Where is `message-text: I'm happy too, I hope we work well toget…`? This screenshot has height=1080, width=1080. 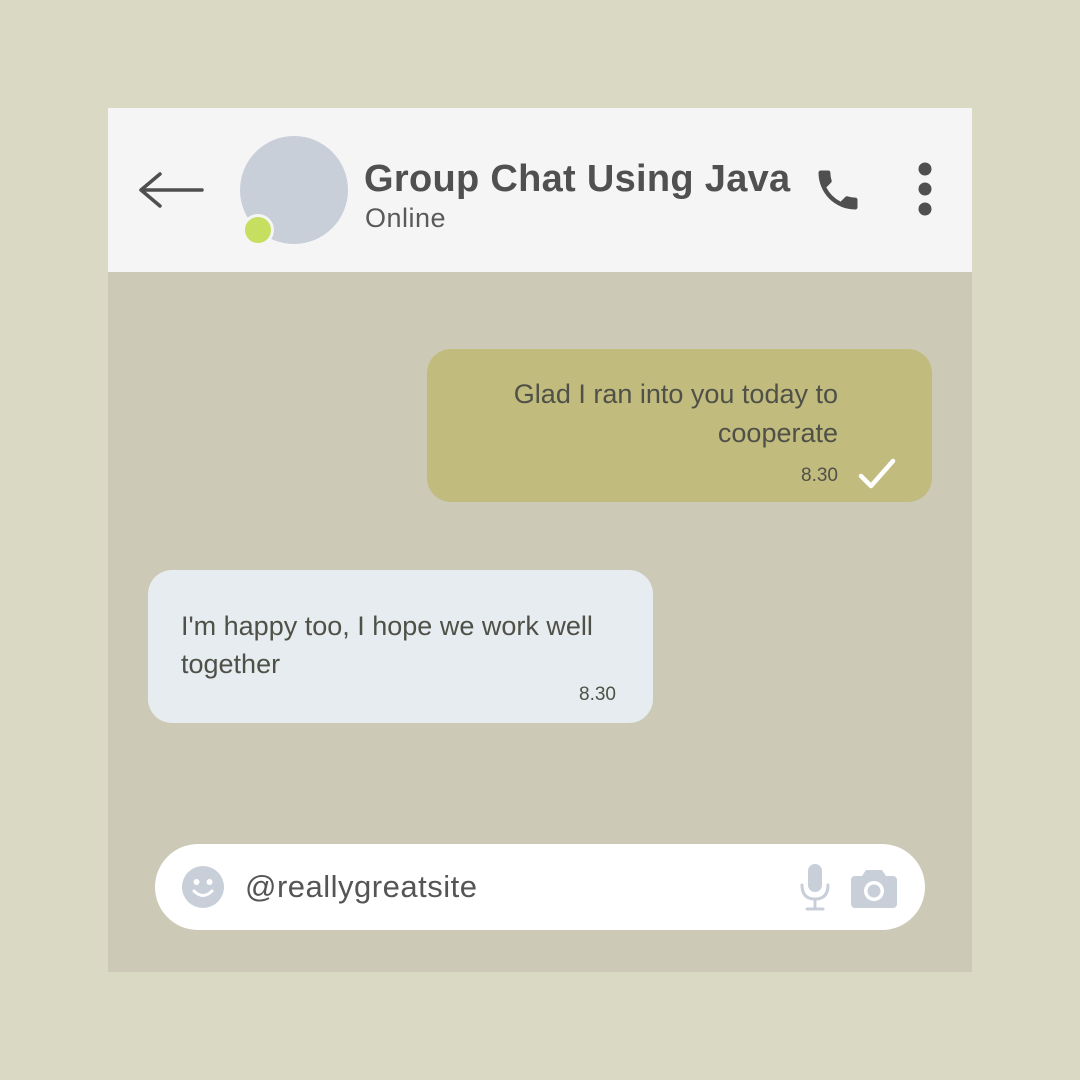
message-text: I'm happy too, I hope we work well toget… is located at coordinates (387, 645).